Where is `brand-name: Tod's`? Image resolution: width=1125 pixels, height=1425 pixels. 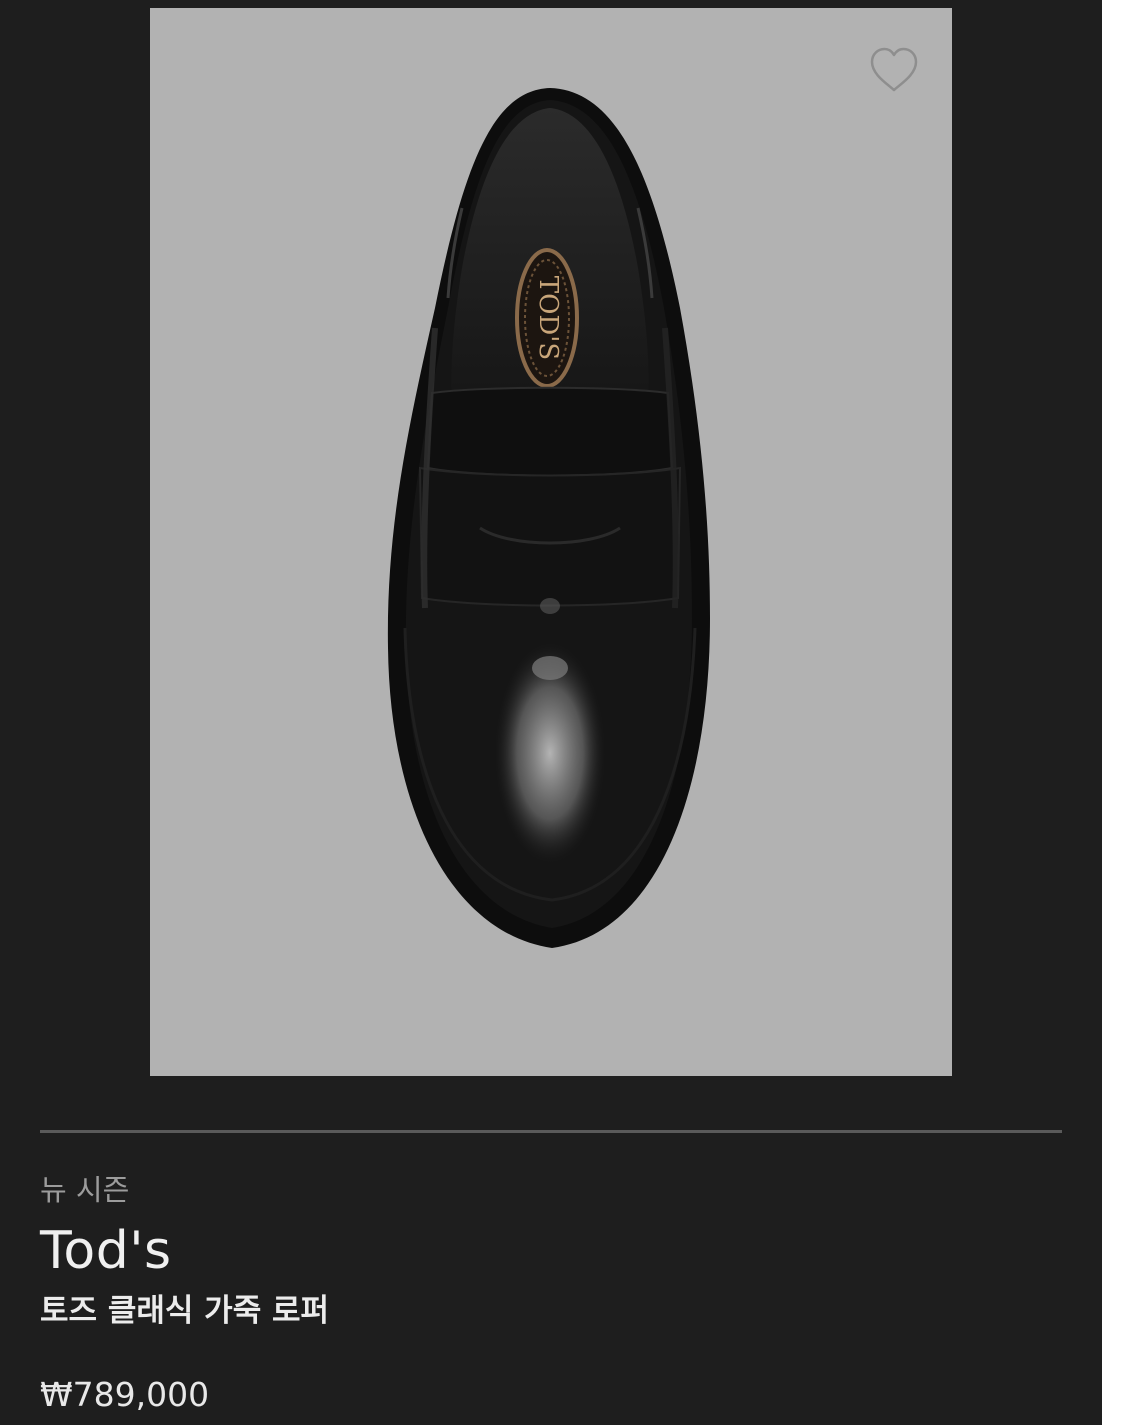 brand-name: Tod's is located at coordinates (106, 1251).